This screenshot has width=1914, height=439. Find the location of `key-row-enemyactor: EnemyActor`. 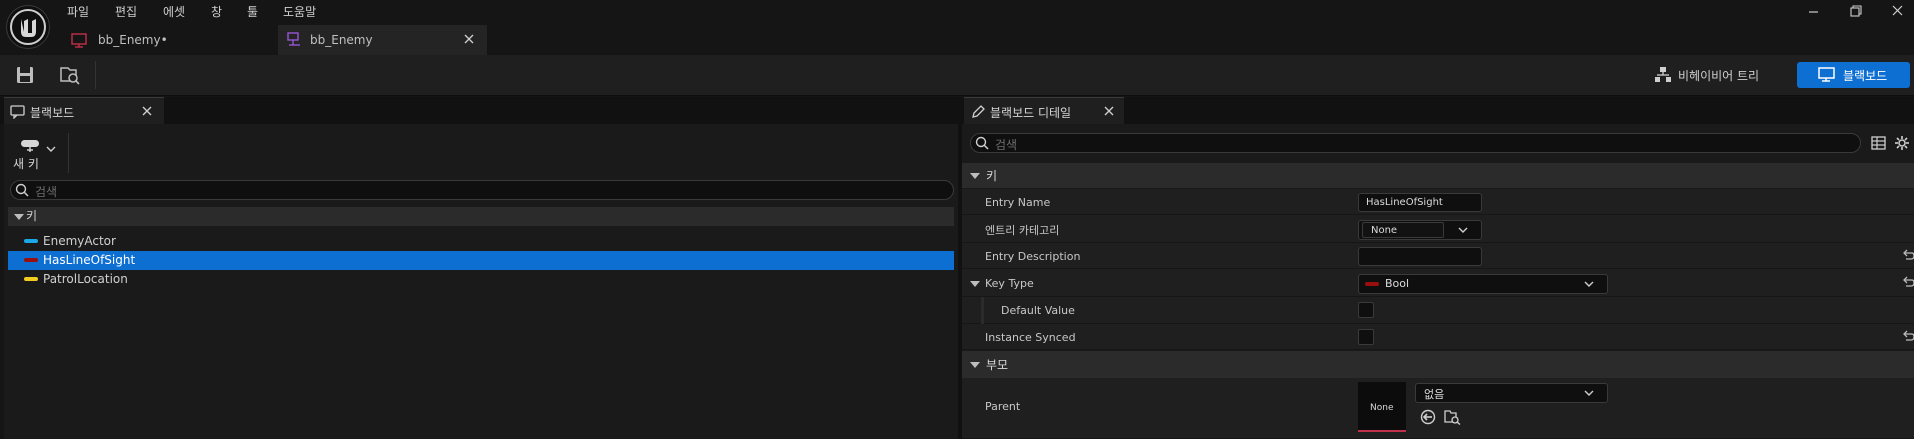

key-row-enemyactor: EnemyActor is located at coordinates (481, 241).